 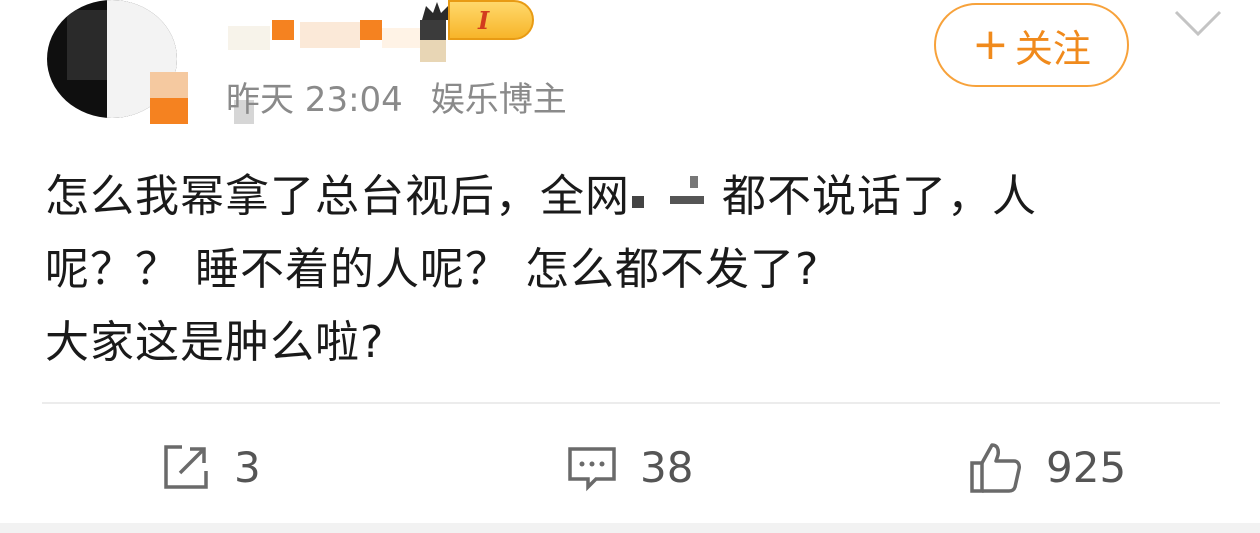 I want to click on bottom-separator, so click(x=630, y=528).